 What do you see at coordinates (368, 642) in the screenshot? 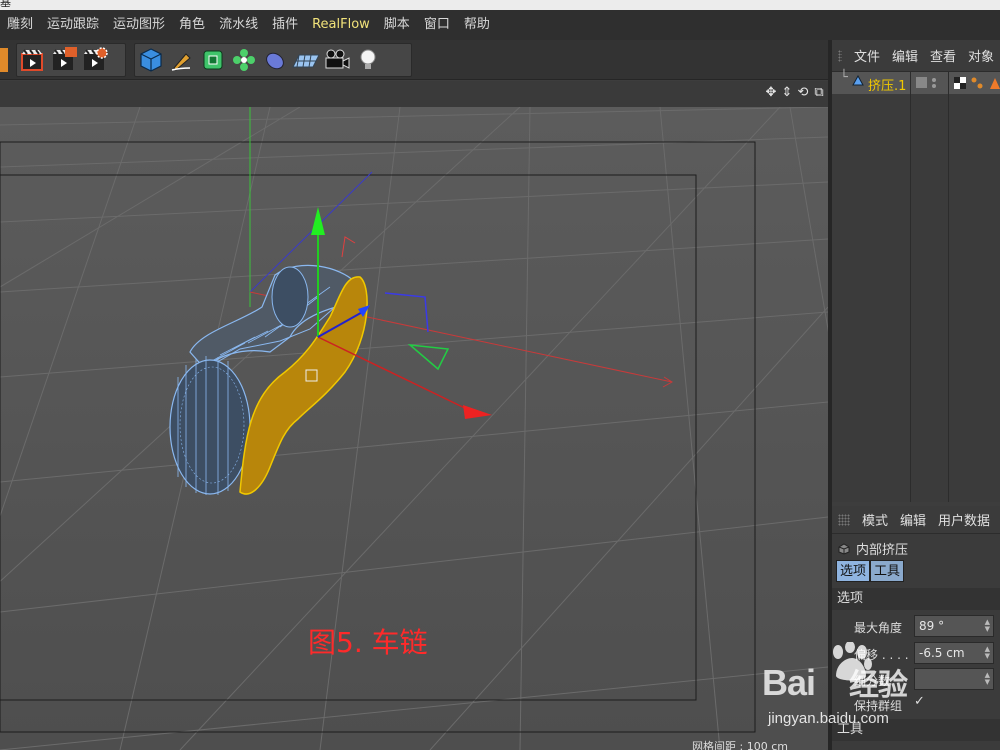
I see `figure-caption: 图5. 车链` at bounding box center [368, 642].